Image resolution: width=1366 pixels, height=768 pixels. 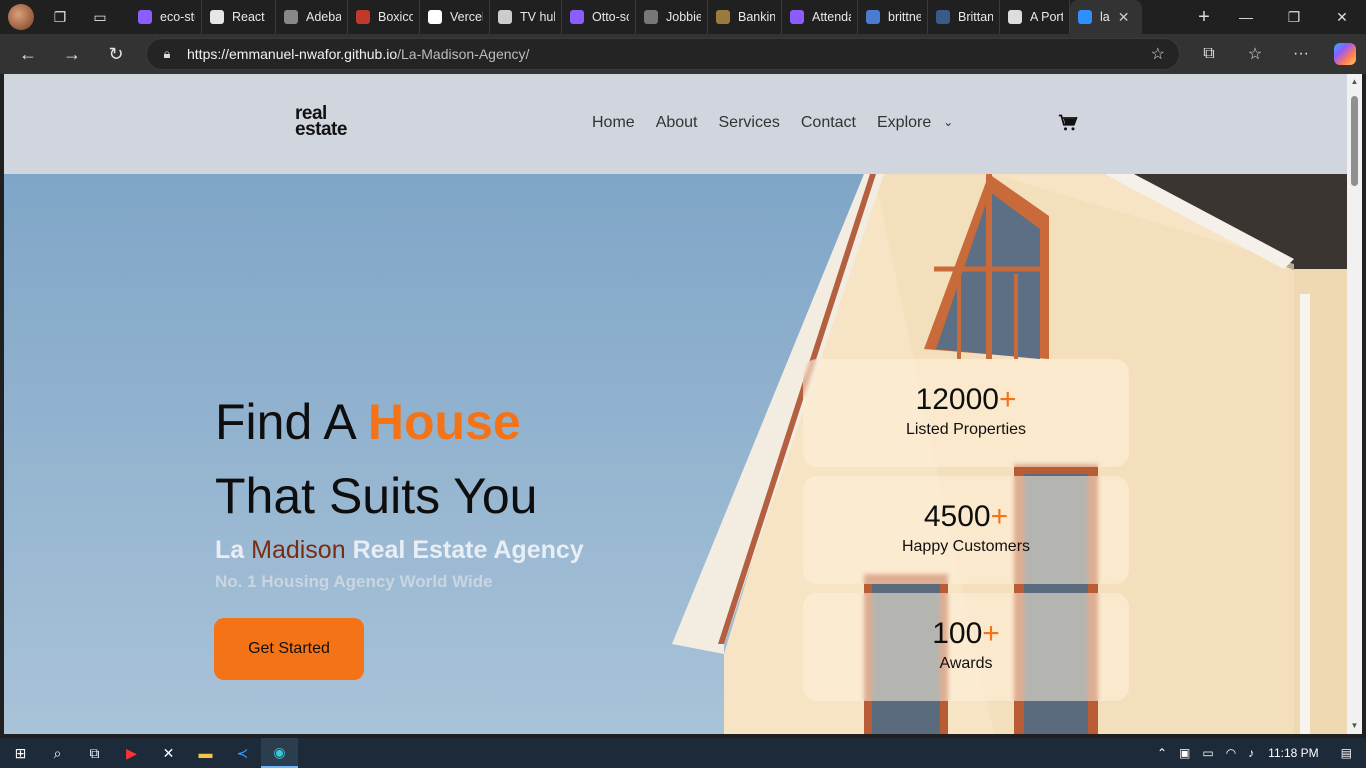 What do you see at coordinates (1162, 753) in the screenshot?
I see `chevron-up-icon: ⌃` at bounding box center [1162, 753].